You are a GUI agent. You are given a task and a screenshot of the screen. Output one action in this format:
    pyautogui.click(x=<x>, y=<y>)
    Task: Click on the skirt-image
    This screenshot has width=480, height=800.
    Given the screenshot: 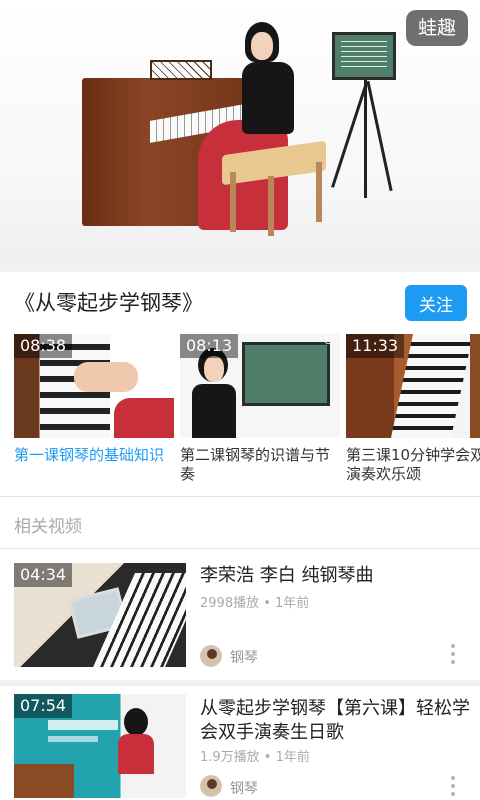 What is the action you would take?
    pyautogui.click(x=144, y=418)
    